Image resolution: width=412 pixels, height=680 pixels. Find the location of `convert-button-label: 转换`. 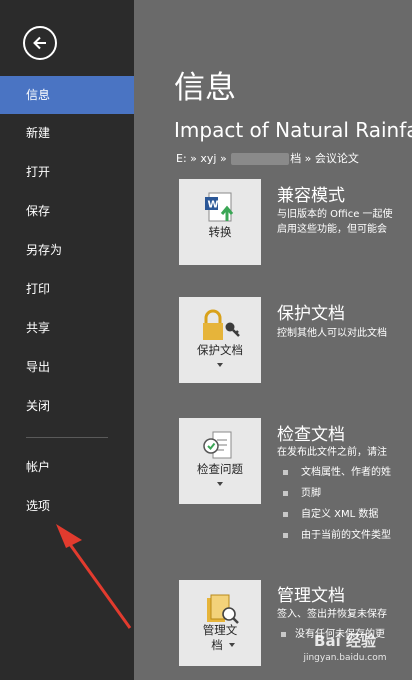

convert-button-label: 转换 is located at coordinates (220, 232).